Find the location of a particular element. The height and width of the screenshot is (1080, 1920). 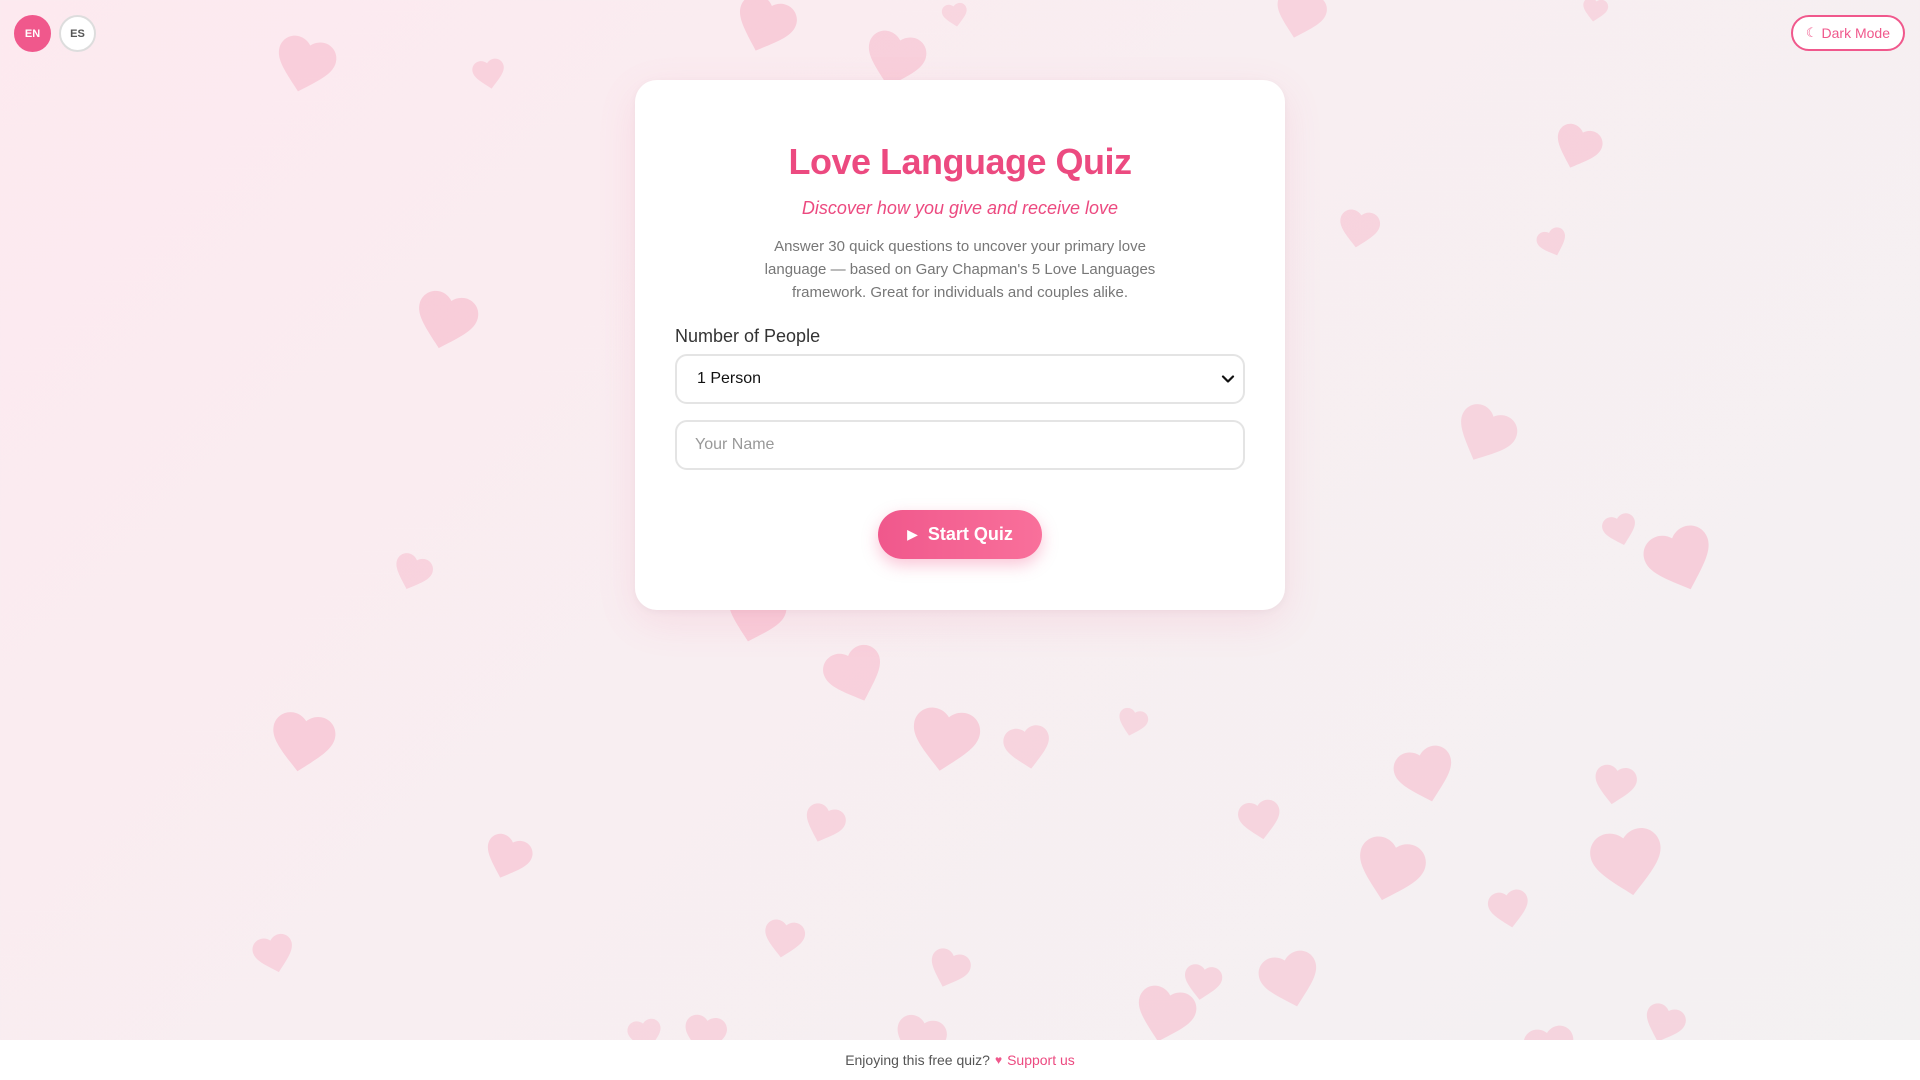

heart-icon: ♥ is located at coordinates (998, 1060).